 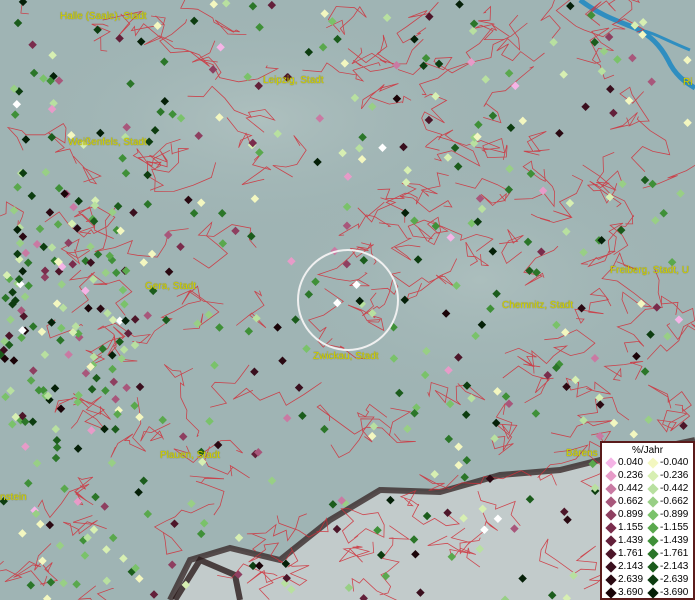 I want to click on legend-row: 0.662 -0.662, so click(x=648, y=502).